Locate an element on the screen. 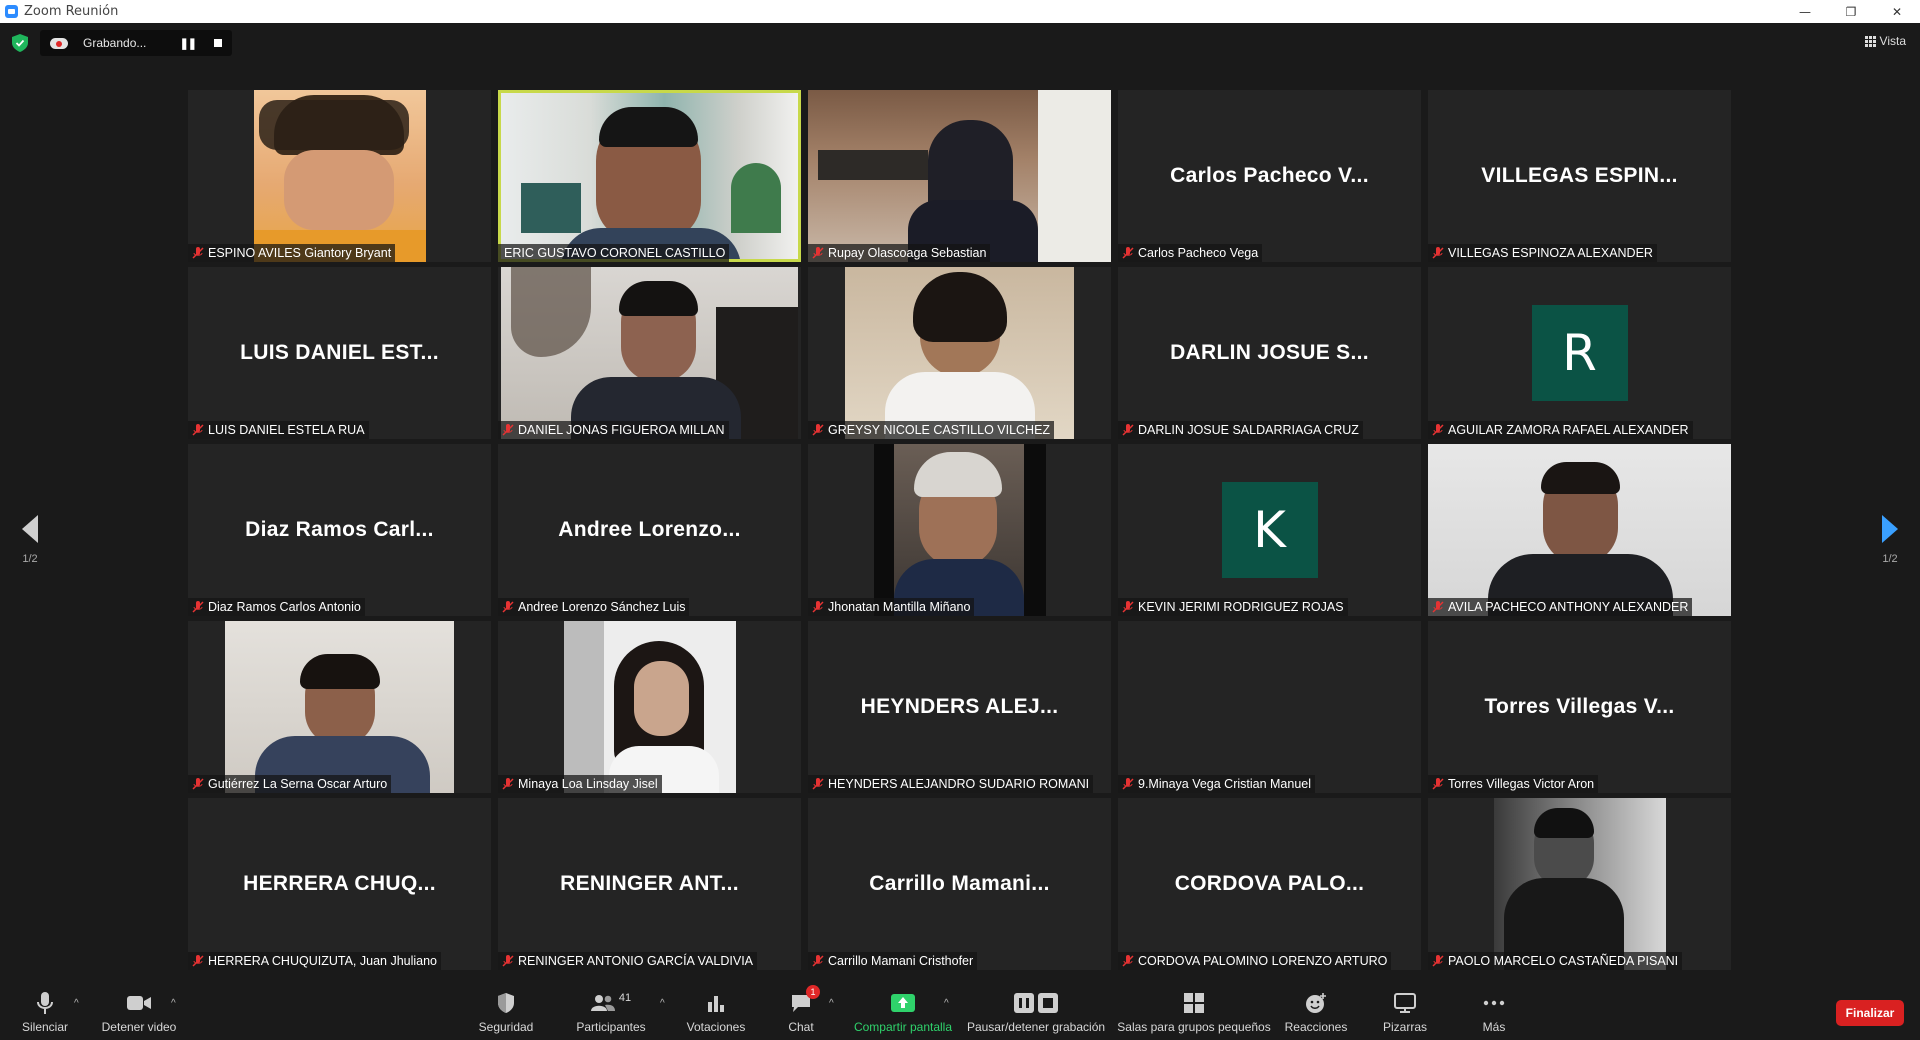 The image size is (1920, 1040). reactions-label: Reacciones is located at coordinates (1316, 1027).